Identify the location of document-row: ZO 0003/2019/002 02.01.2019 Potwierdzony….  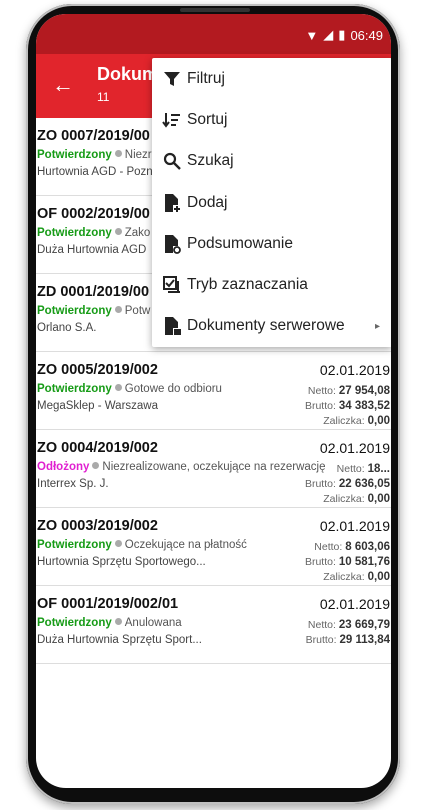
(213, 547).